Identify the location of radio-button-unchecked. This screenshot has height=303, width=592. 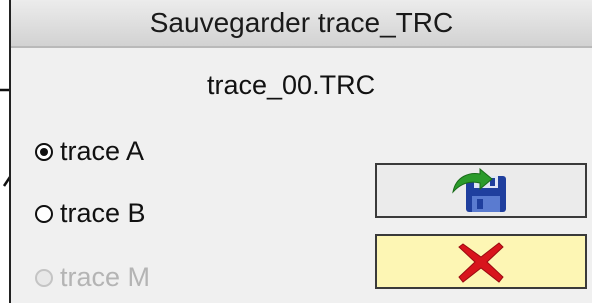
(44, 213).